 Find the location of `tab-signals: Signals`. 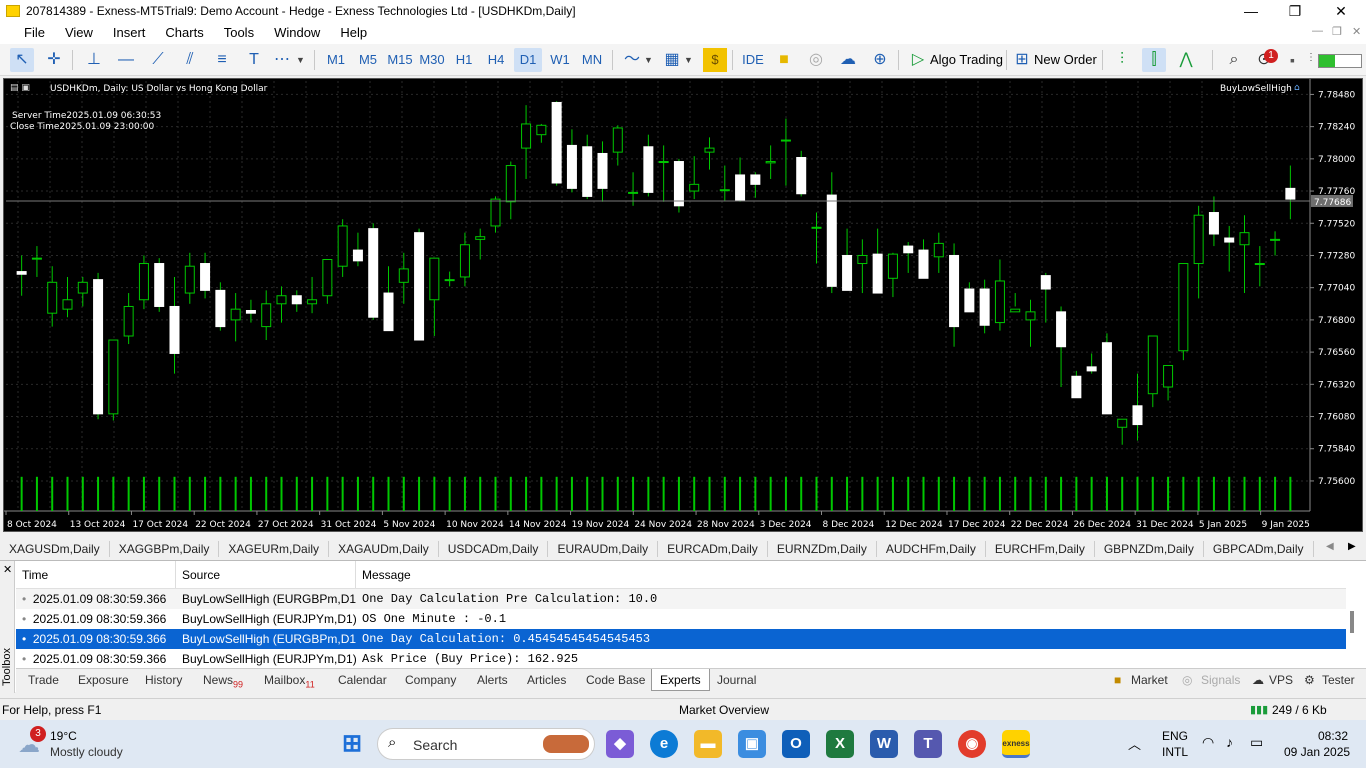

tab-signals: Signals is located at coordinates (1220, 680).